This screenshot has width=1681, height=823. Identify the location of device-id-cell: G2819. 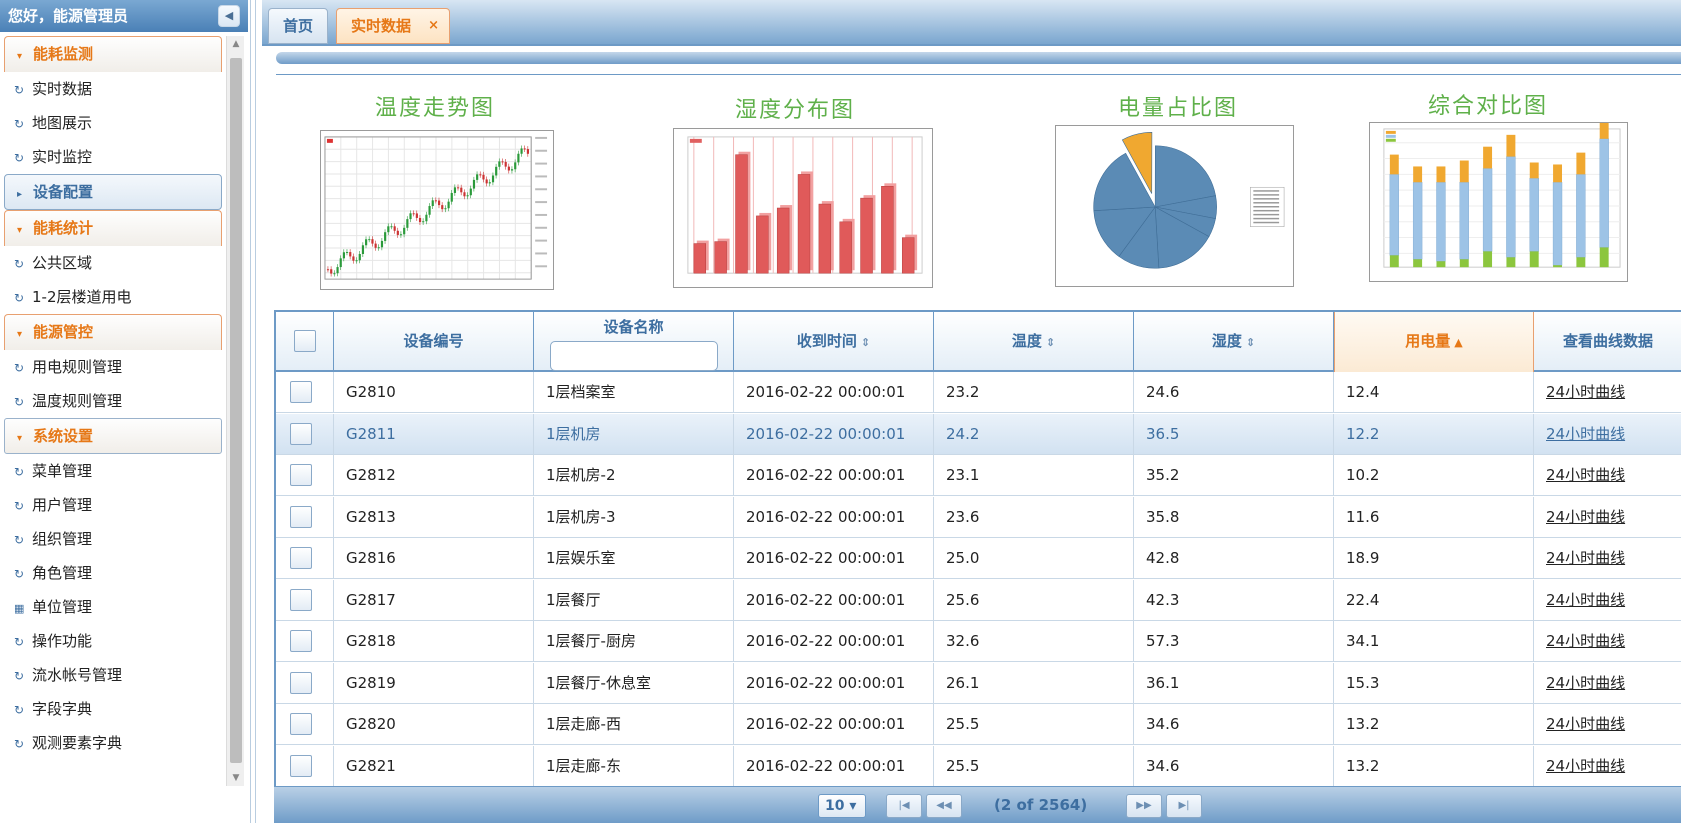
(434, 683).